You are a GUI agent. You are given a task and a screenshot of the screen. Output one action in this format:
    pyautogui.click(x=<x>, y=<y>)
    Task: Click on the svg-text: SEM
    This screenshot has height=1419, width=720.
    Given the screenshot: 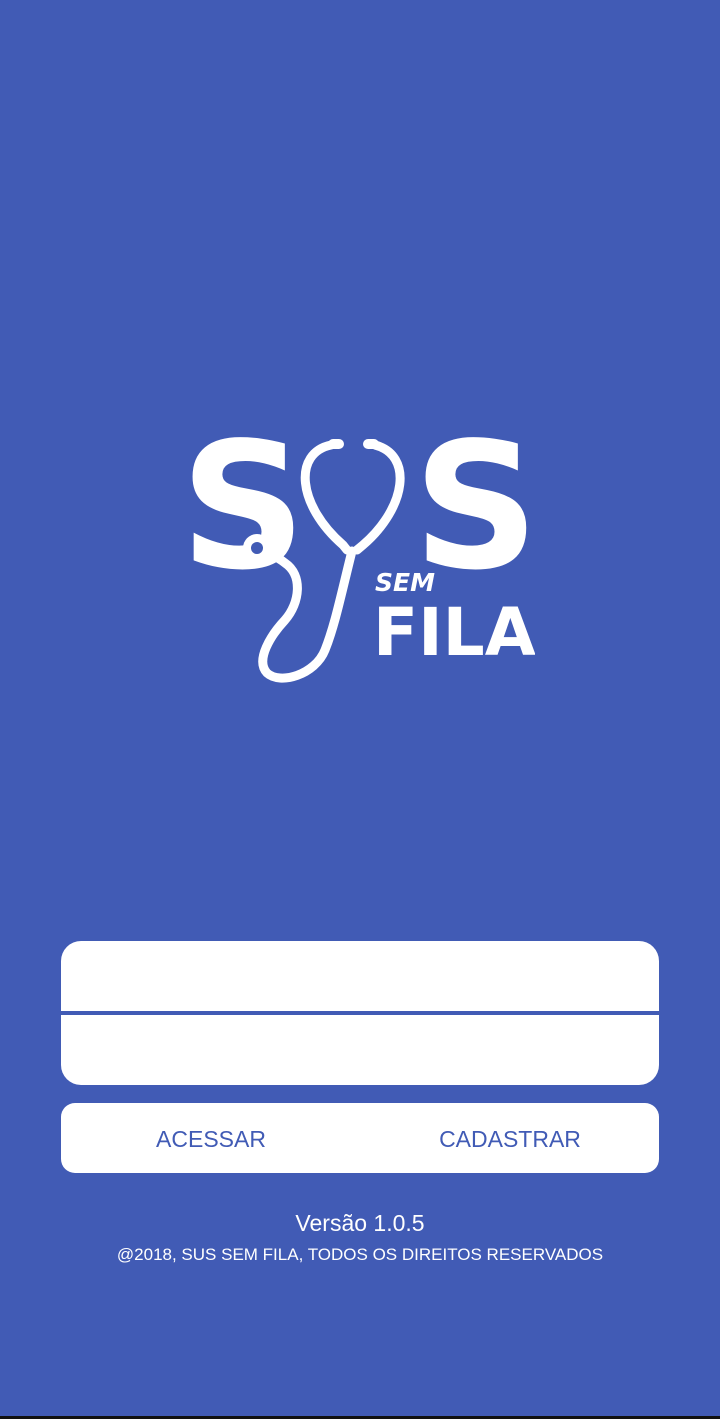 What is the action you would take?
    pyautogui.click(x=405, y=582)
    